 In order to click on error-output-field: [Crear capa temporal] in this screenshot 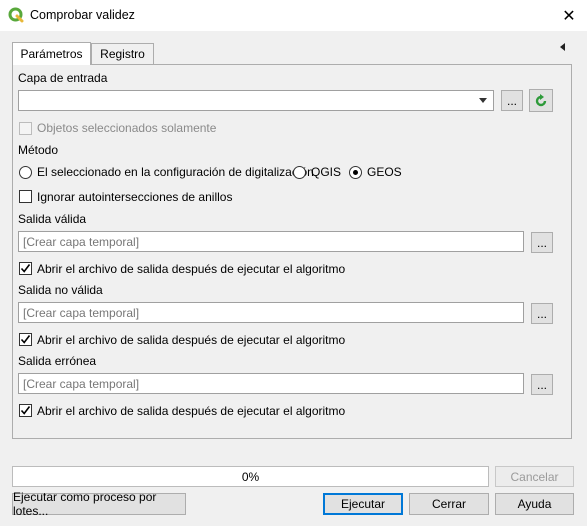, I will do `click(271, 383)`.